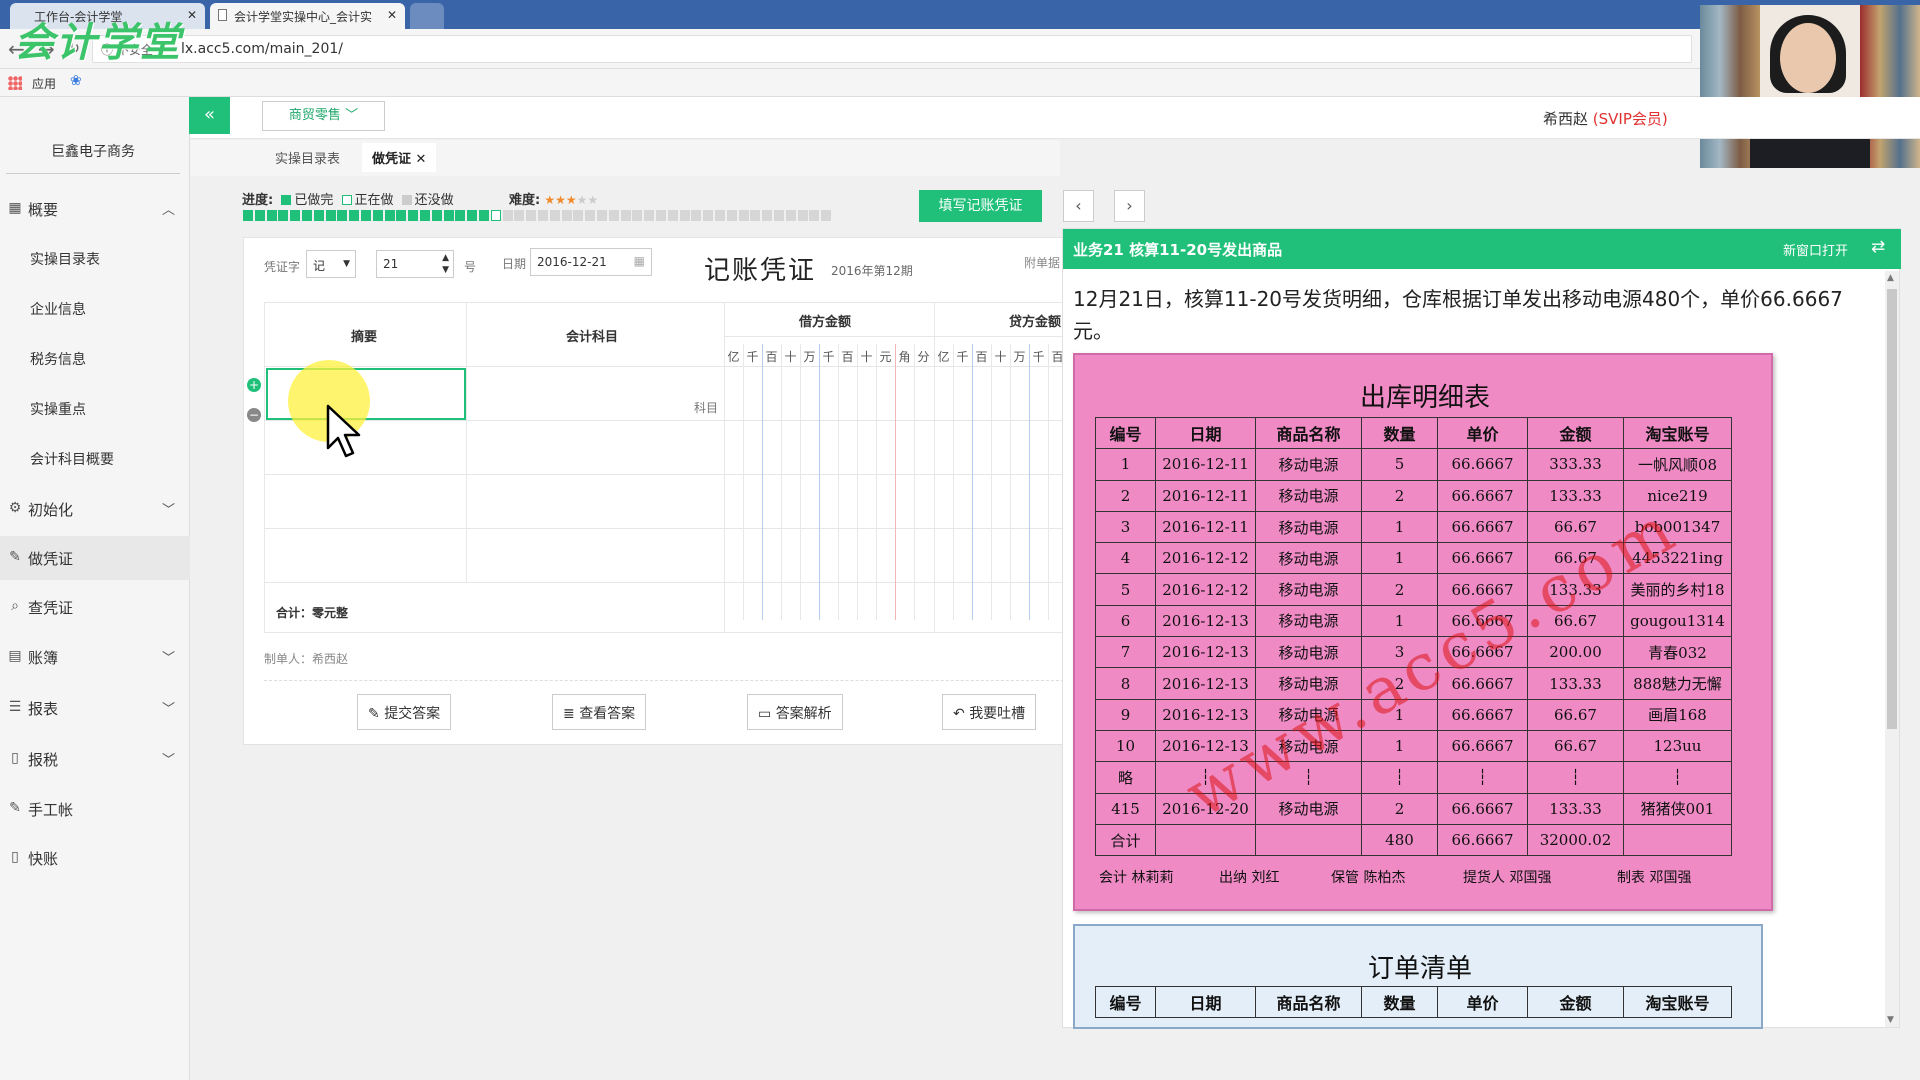 The height and width of the screenshot is (1080, 1920). What do you see at coordinates (1890, 1020) in the screenshot?
I see `scroll-down-icon: ▼` at bounding box center [1890, 1020].